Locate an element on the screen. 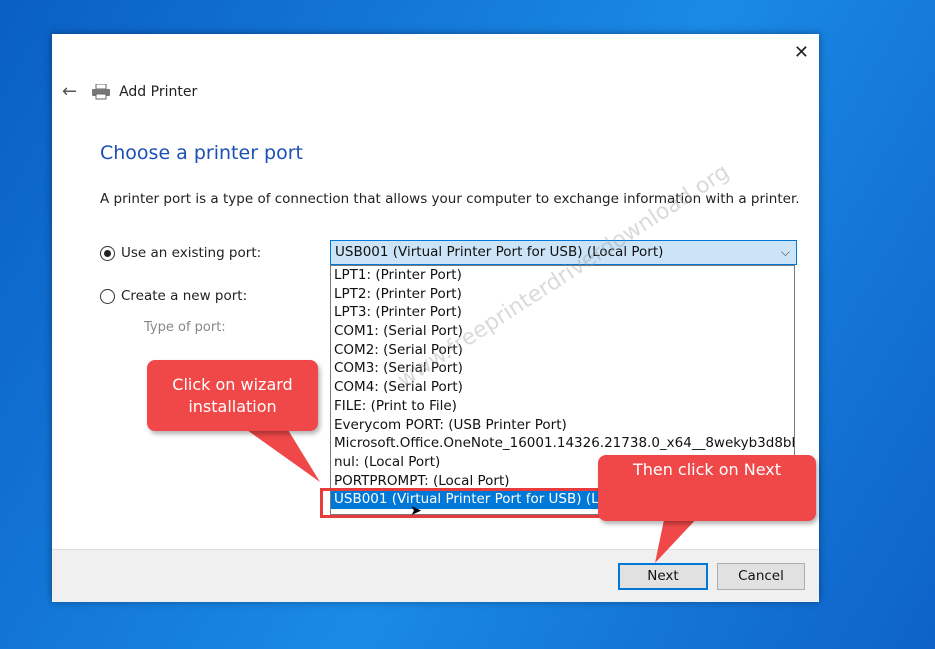 The width and height of the screenshot is (935, 649). callout-tails is located at coordinates (470, 494).